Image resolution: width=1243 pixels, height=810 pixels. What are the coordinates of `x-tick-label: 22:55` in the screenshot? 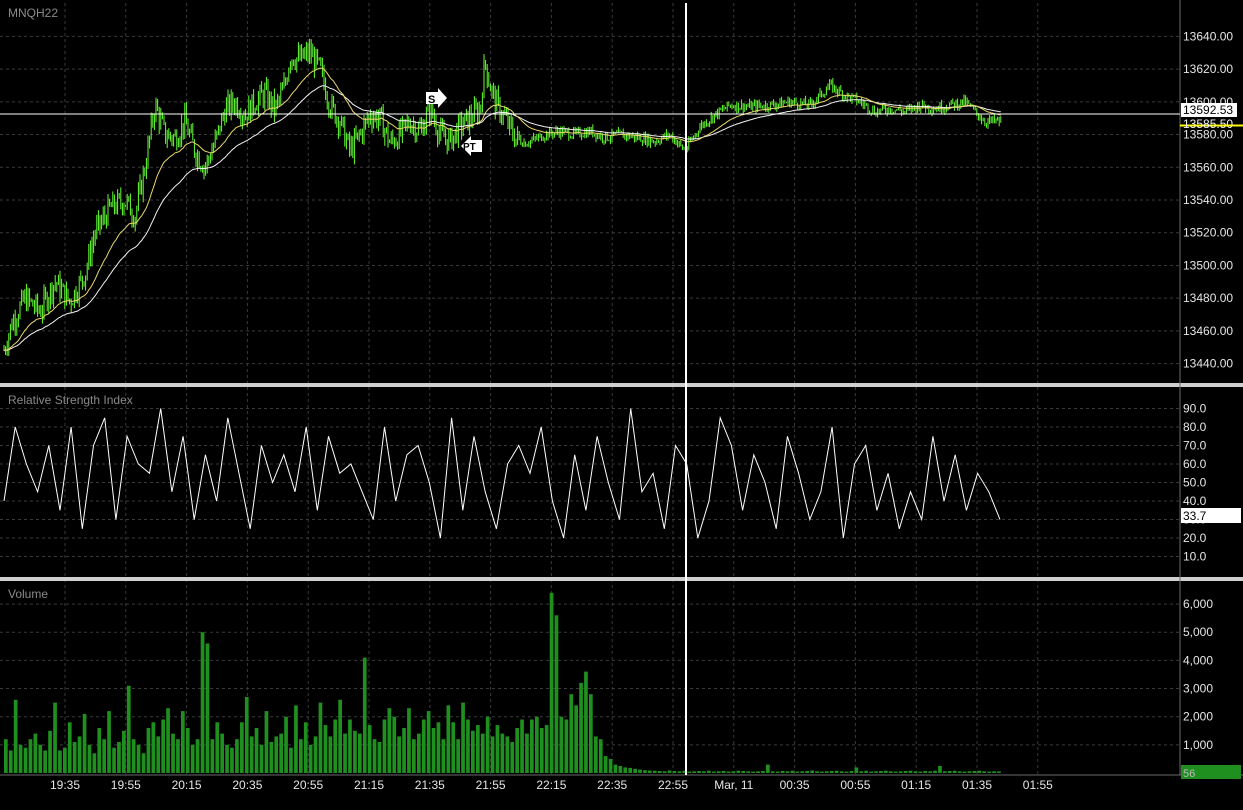 It's located at (673, 785).